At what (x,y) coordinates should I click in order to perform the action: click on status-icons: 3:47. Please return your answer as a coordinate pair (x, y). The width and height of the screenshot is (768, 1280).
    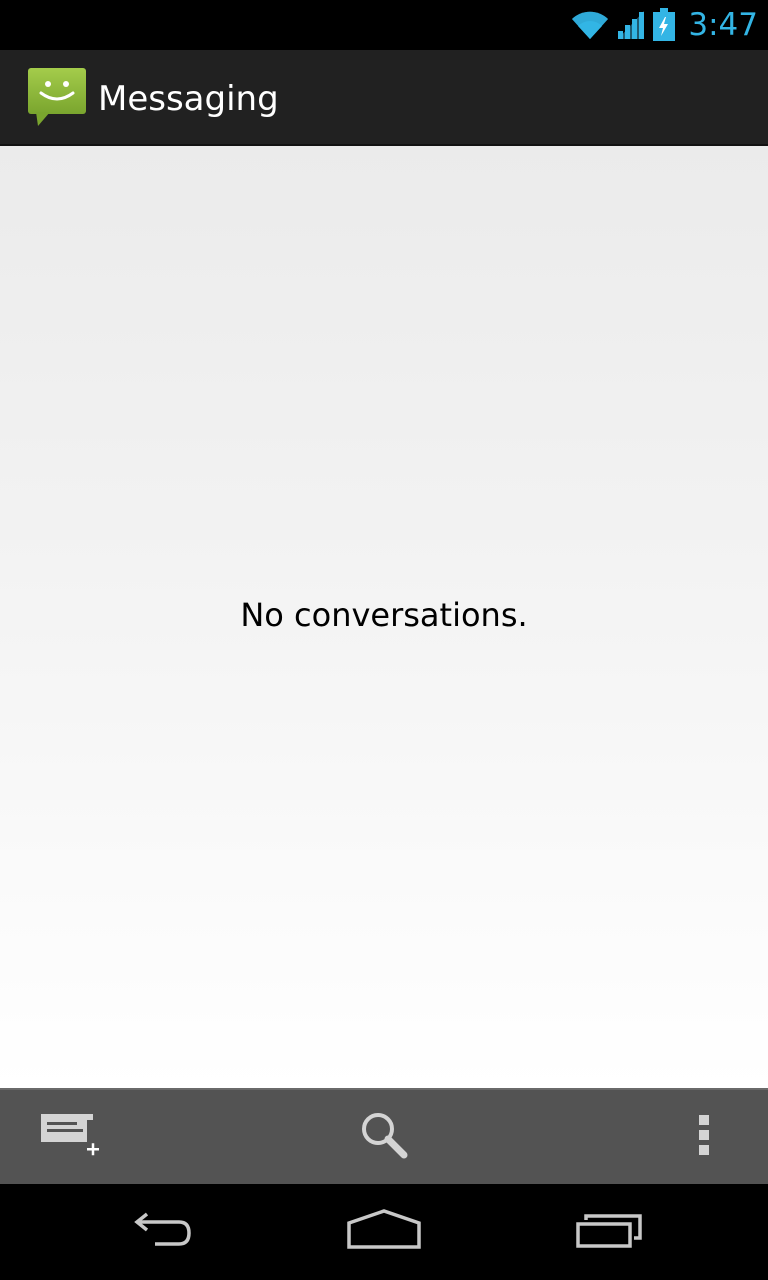
    Looking at the image, I should click on (664, 25).